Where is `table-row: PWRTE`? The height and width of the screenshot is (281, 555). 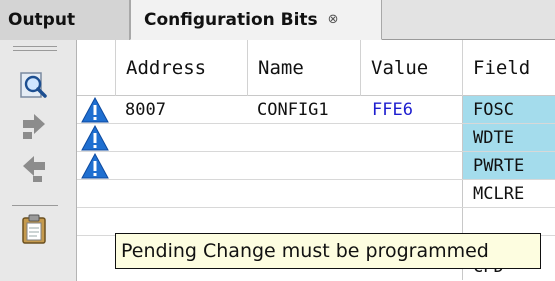 table-row: PWRTE is located at coordinates (316, 166).